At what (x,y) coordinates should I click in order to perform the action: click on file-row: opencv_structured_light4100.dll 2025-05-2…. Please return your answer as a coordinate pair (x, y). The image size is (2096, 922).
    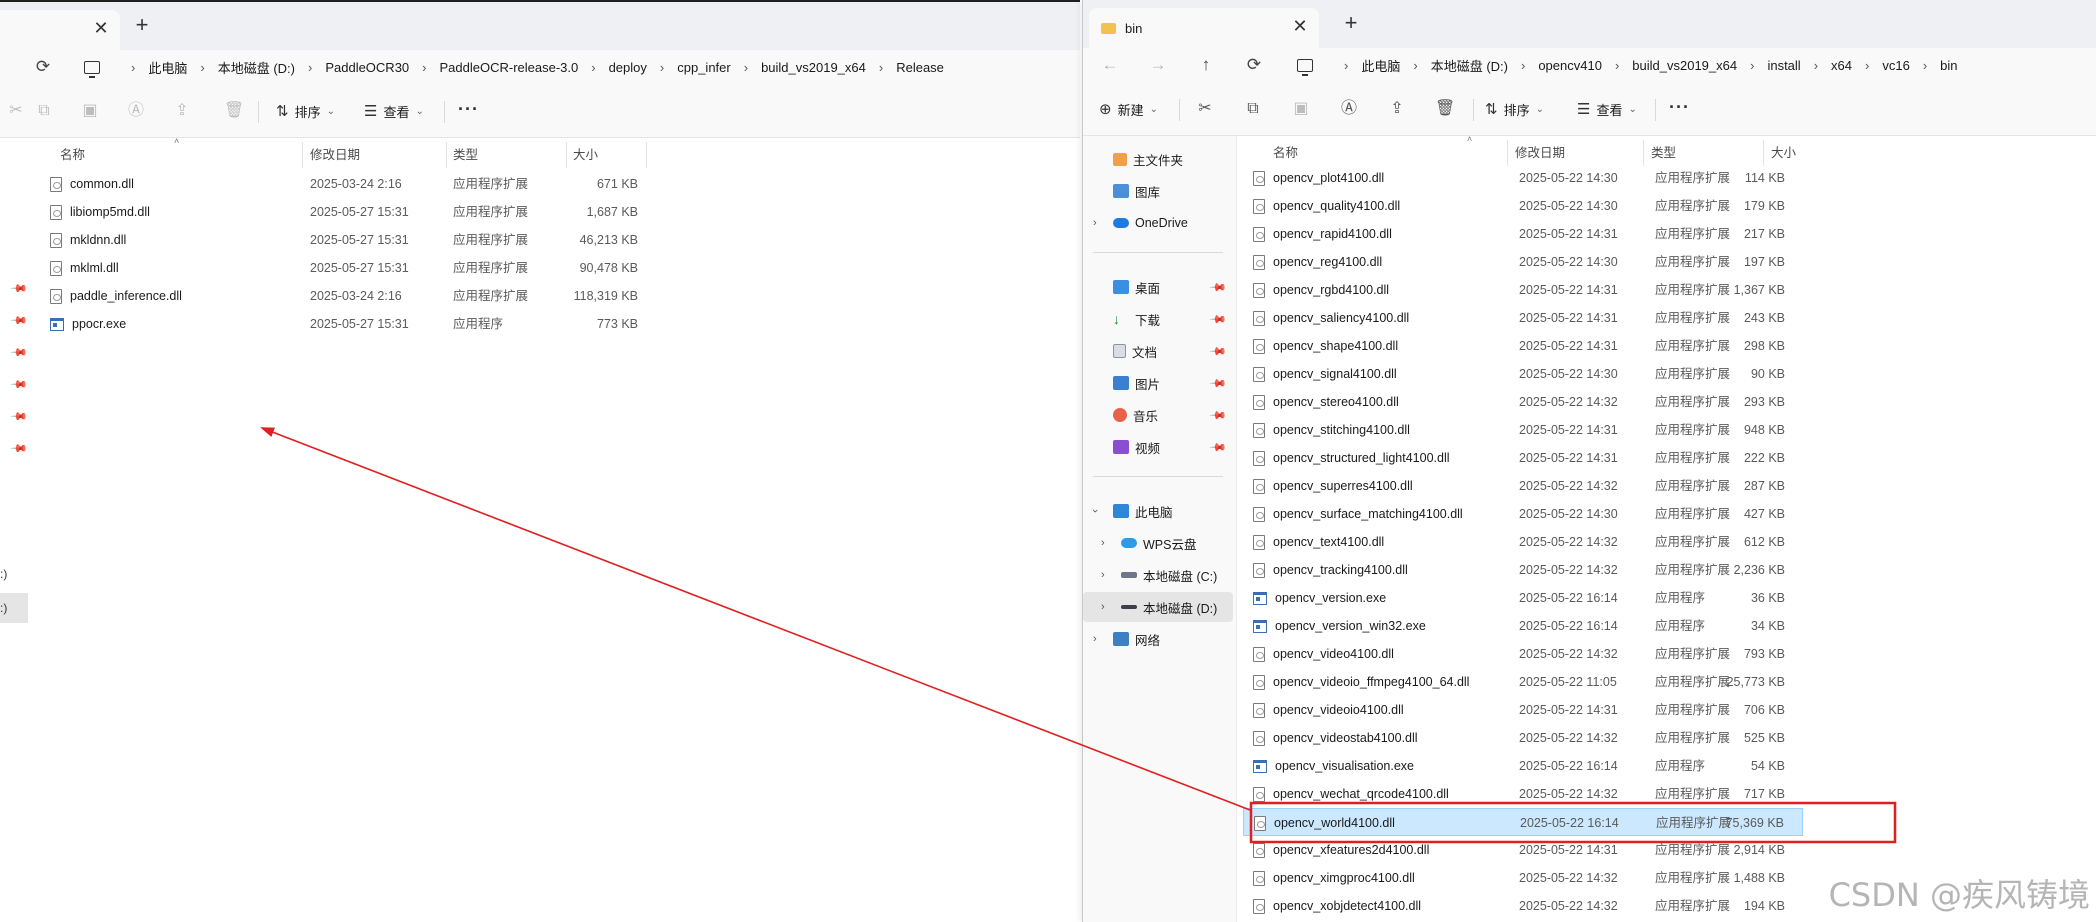
    Looking at the image, I should click on (1523, 458).